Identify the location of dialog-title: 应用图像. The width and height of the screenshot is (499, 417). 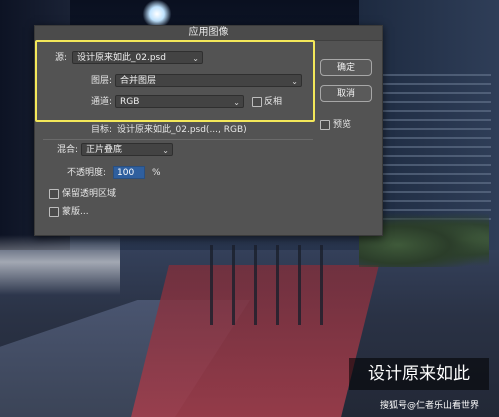
(208, 33).